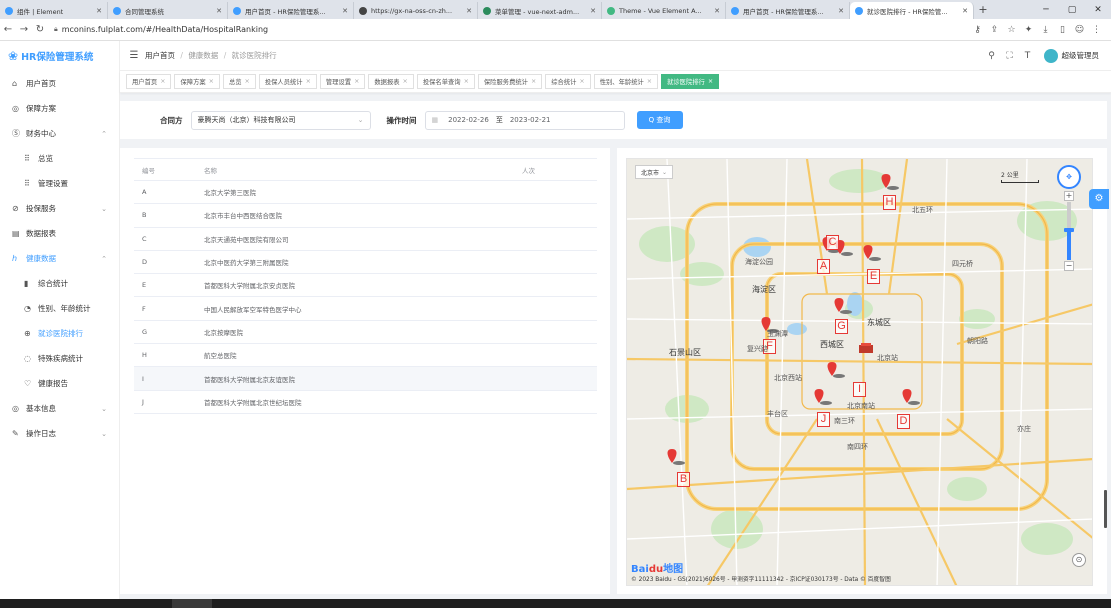 The image size is (1111, 608). I want to click on hospital-marker-e, so click(868, 252).